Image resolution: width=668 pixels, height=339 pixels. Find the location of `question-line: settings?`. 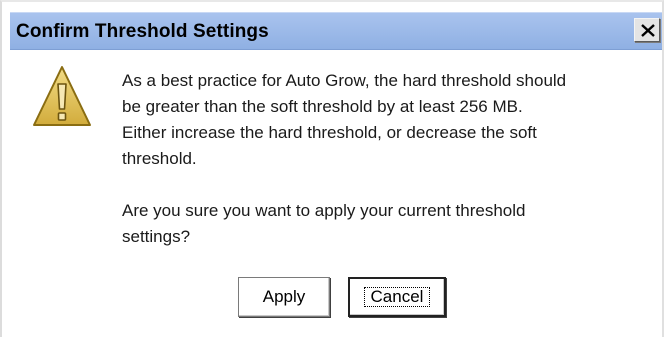

question-line: settings? is located at coordinates (156, 236).